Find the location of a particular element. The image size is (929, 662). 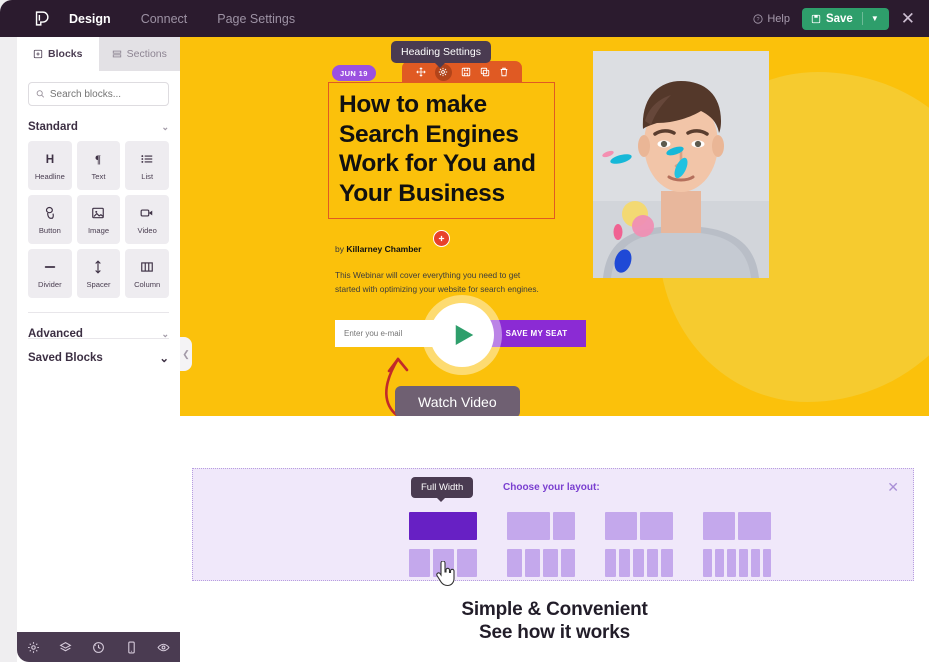

block-label: Headline is located at coordinates (49, 176).